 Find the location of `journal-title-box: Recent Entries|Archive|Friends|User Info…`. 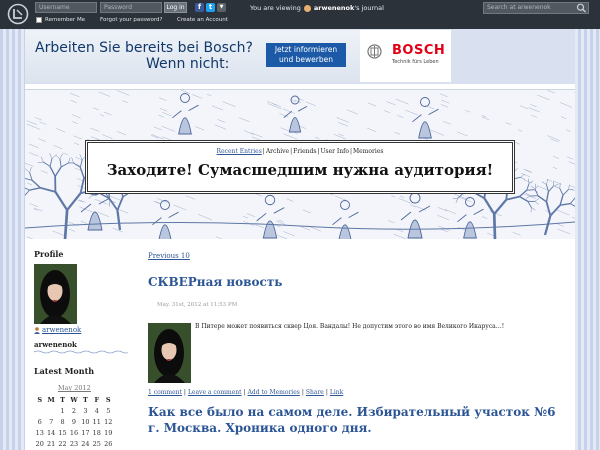

journal-title-box: Recent Entries|Archive|Friends|User Info… is located at coordinates (300, 167).